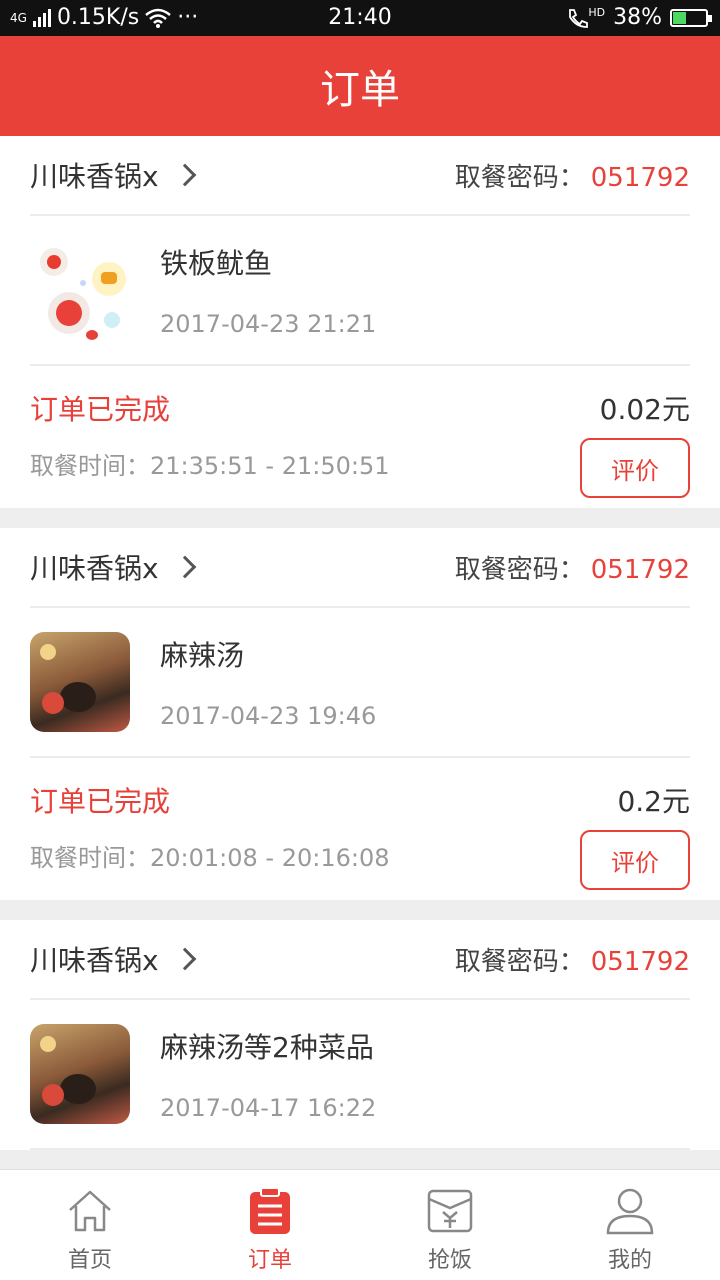 The image size is (720, 1280). Describe the element at coordinates (597, 12) in the screenshot. I see `call-hd-label: HD` at that location.